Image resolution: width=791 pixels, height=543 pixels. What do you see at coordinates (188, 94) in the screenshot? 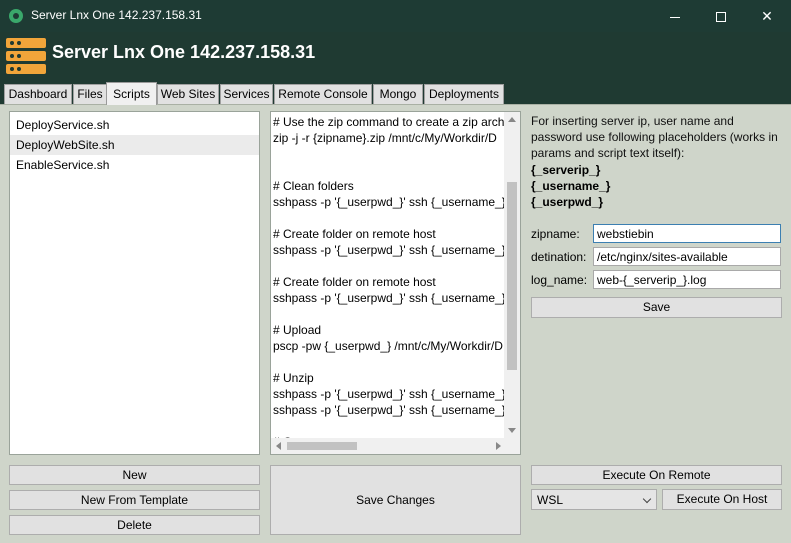
I see `tab-web-sites: Web Sites` at bounding box center [188, 94].